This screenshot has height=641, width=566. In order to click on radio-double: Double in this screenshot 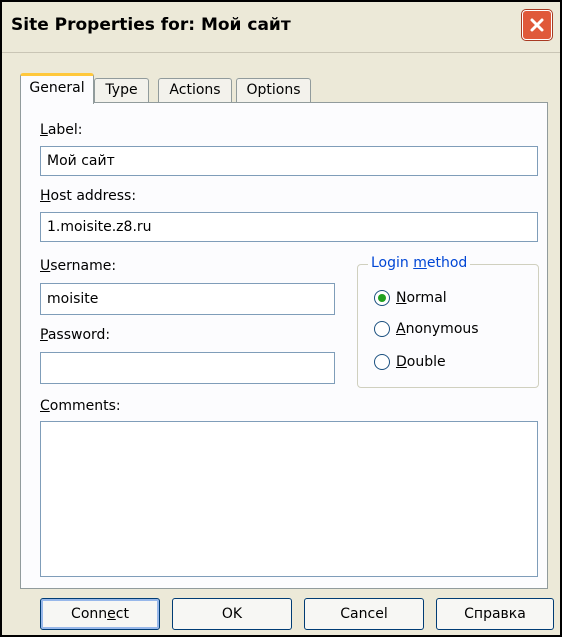, I will do `click(410, 362)`.